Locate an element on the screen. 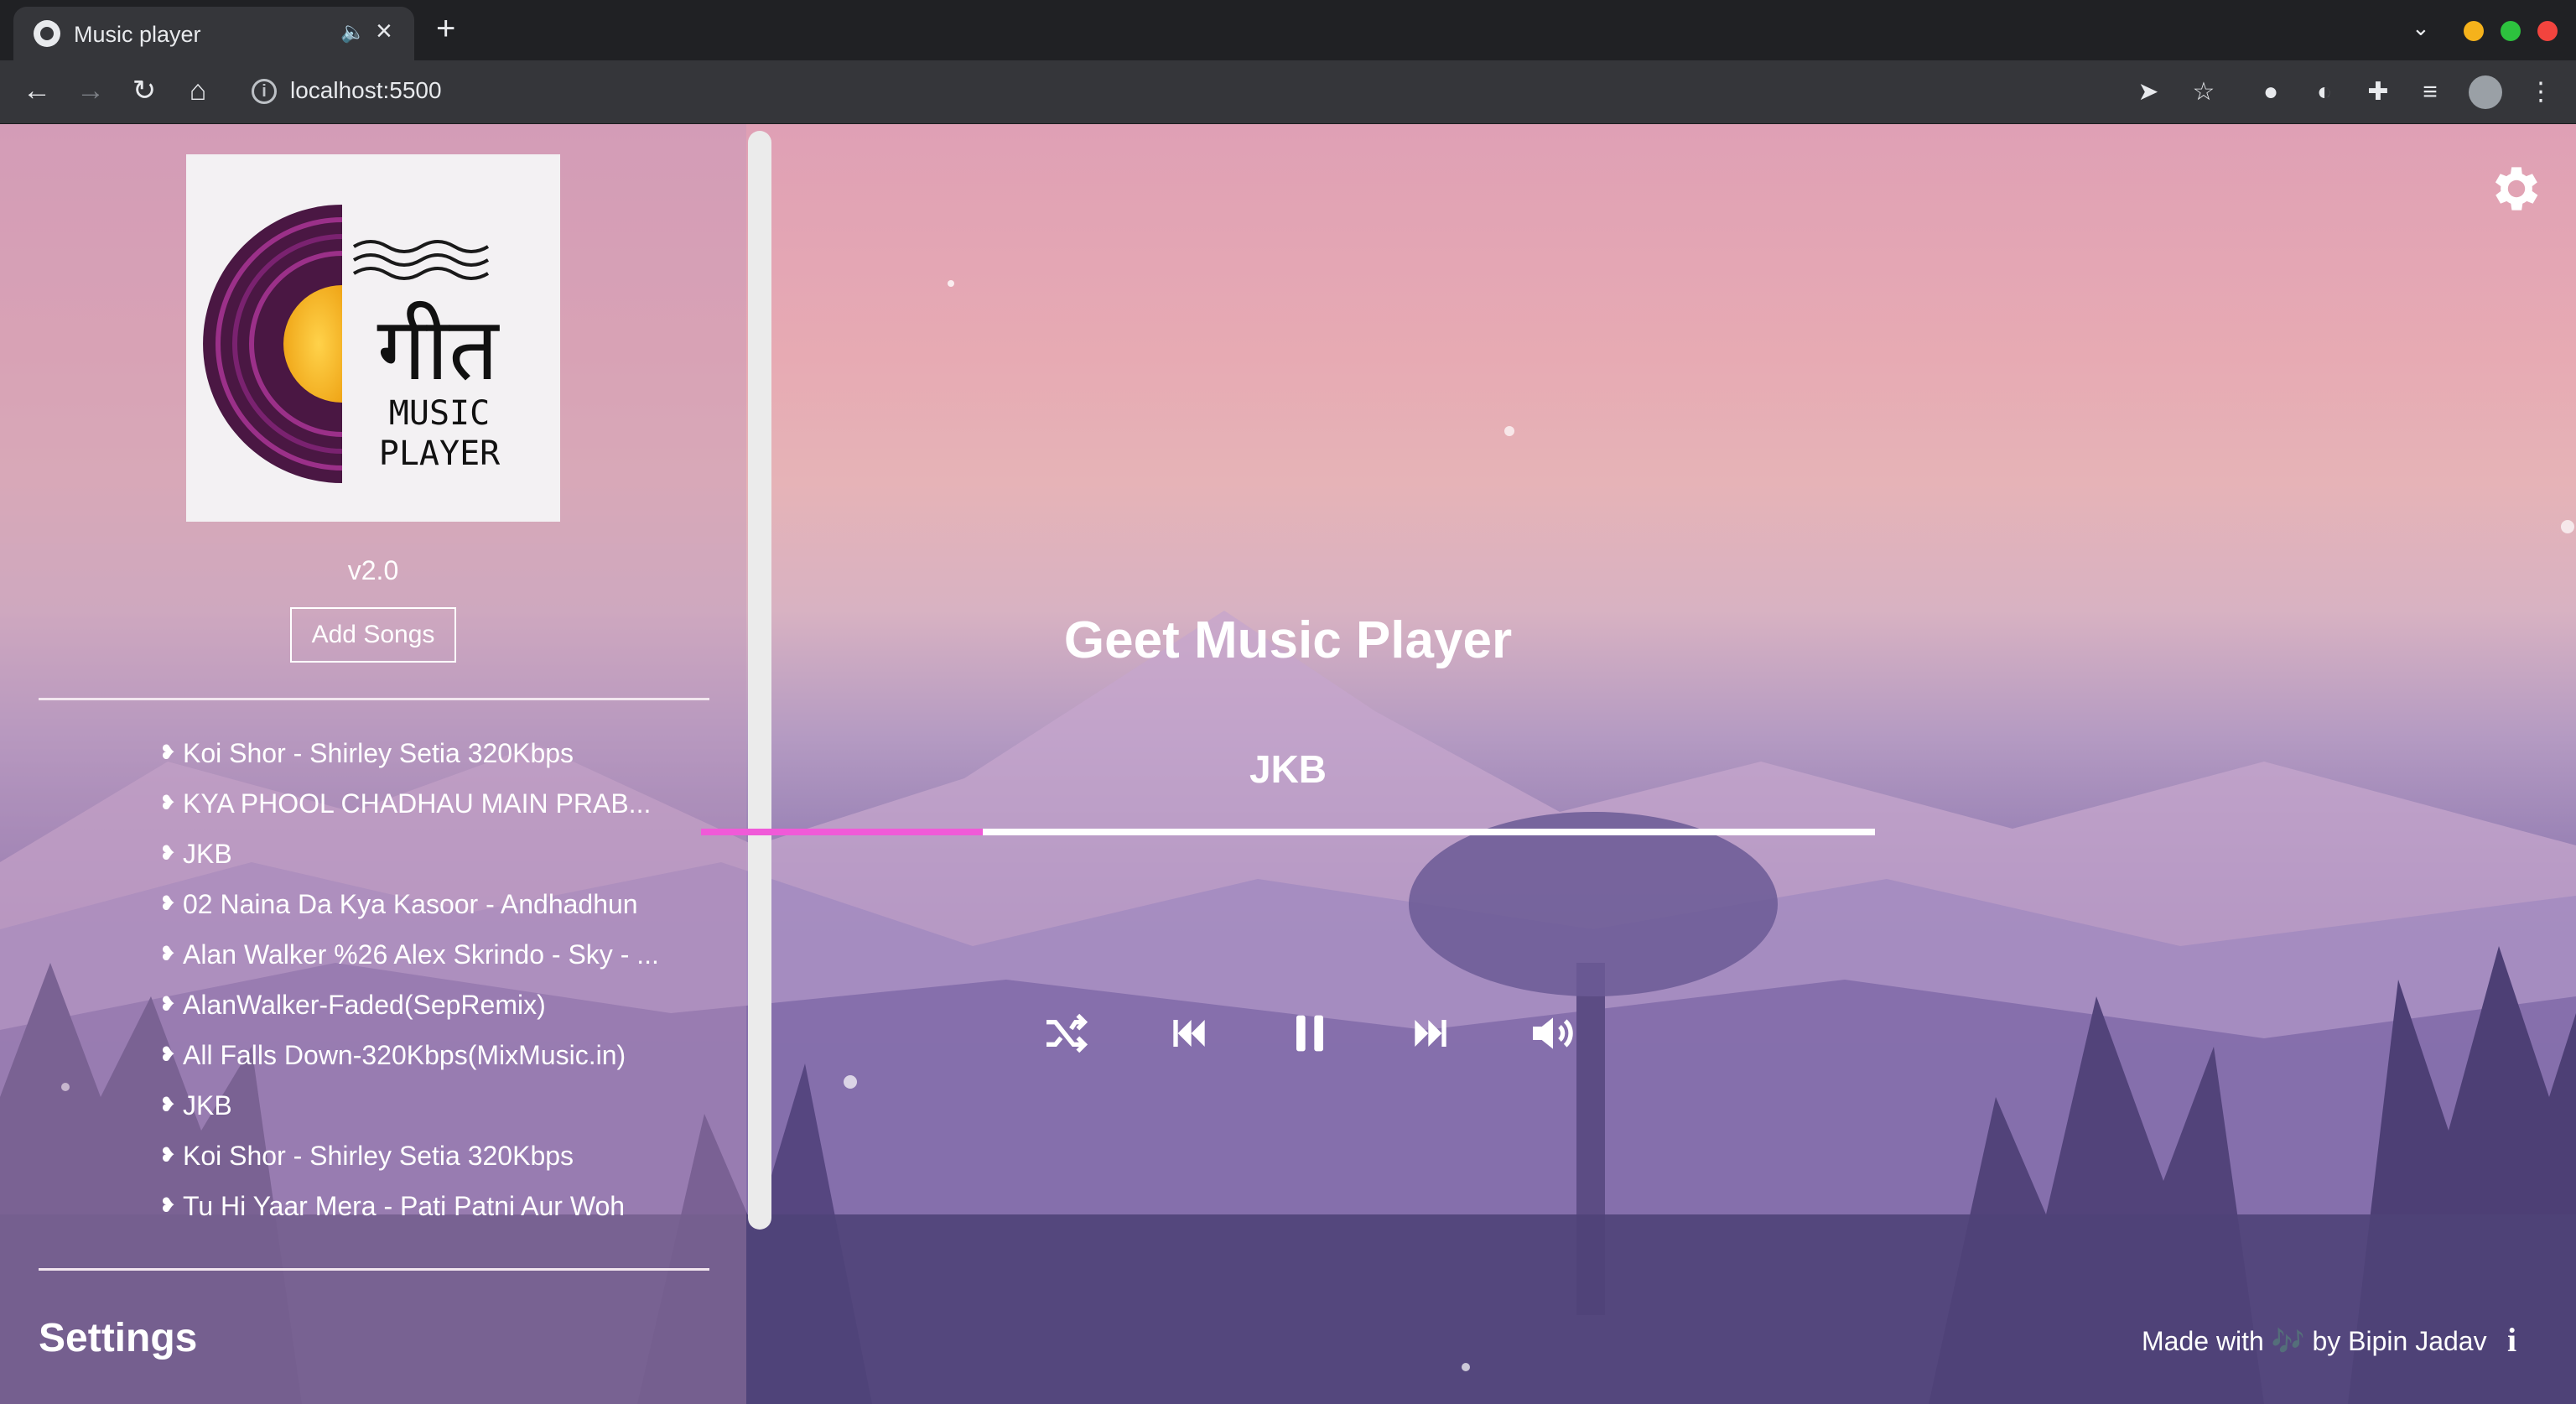  browser-tab: Music player 🔈 × is located at coordinates (213, 33).